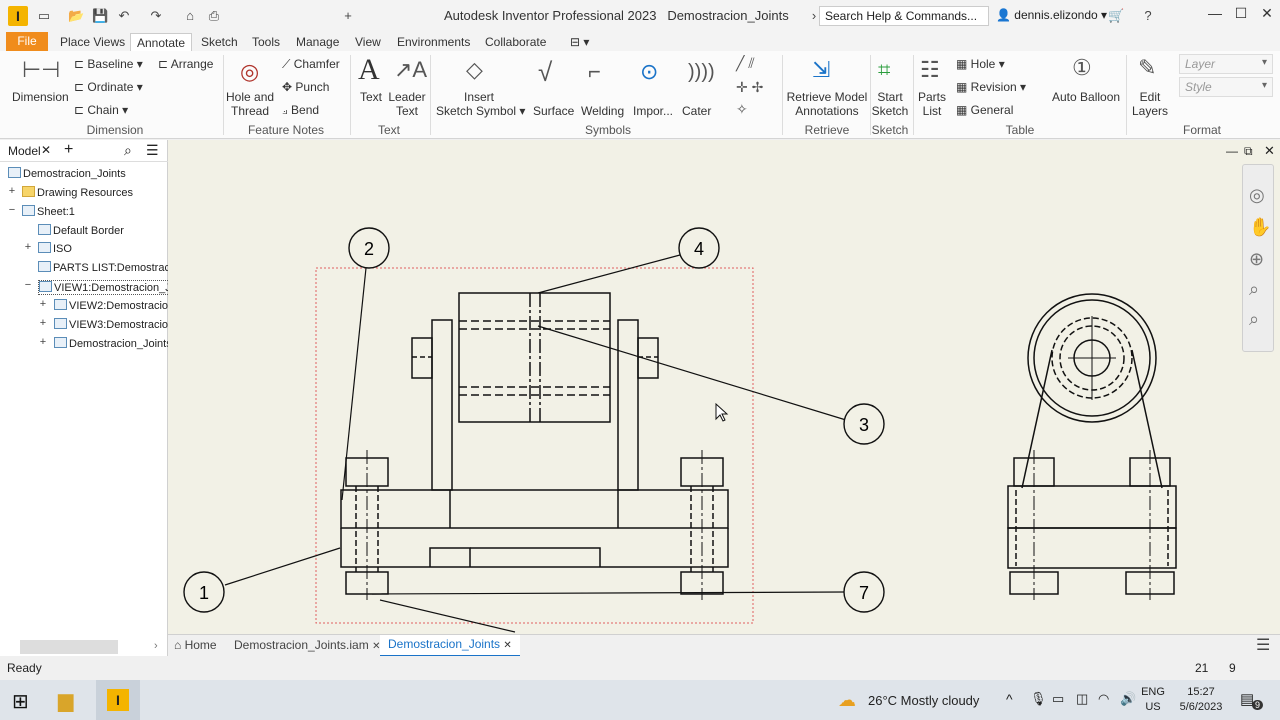 Image resolution: width=1280 pixels, height=720 pixels. I want to click on show-hidden-icons-icon: ^, so click(1009, 699).